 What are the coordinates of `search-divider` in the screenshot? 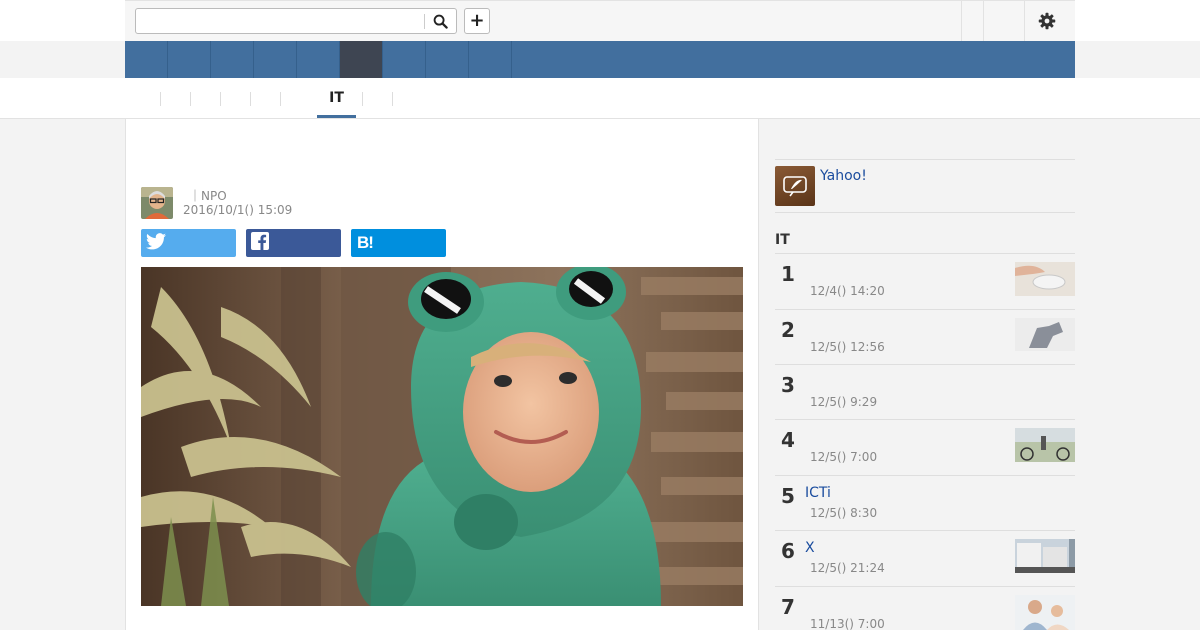 It's located at (424, 21).